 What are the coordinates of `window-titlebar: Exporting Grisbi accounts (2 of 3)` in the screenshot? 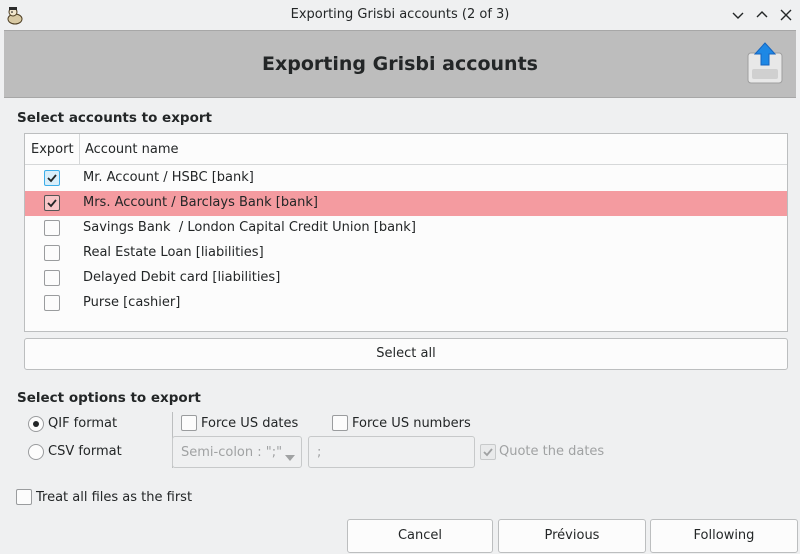 It's located at (400, 15).